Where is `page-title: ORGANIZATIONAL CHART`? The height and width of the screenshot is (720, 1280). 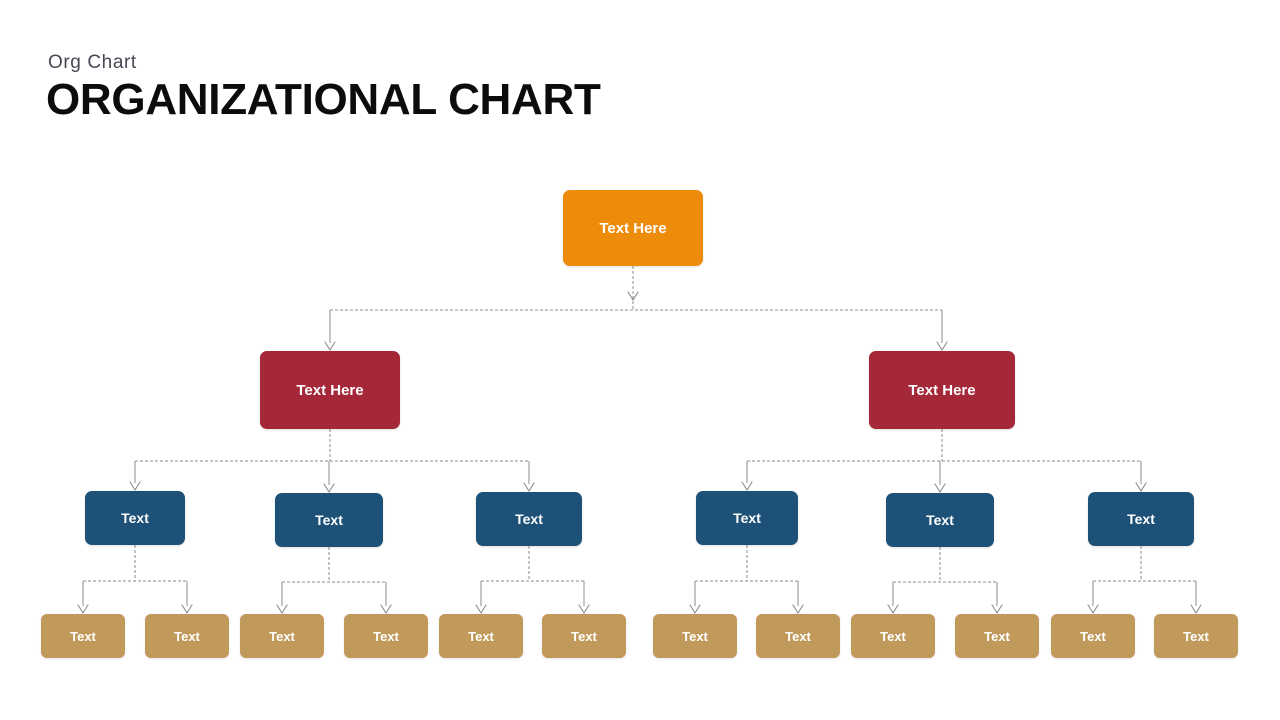
page-title: ORGANIZATIONAL CHART is located at coordinates (323, 99).